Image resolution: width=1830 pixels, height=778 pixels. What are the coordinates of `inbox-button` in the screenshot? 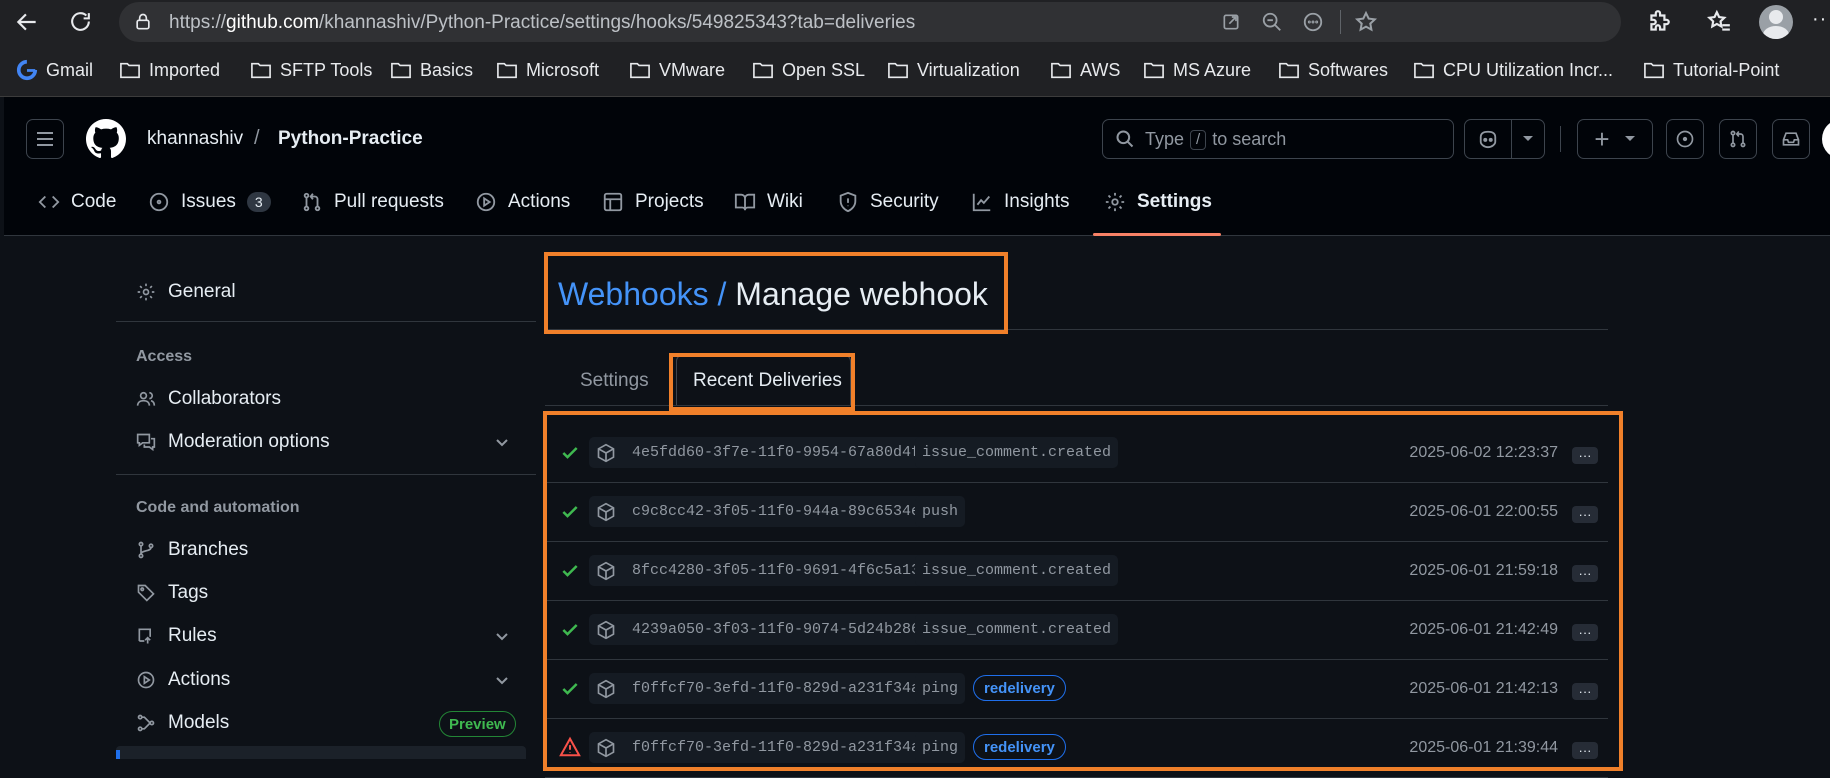 It's located at (1791, 139).